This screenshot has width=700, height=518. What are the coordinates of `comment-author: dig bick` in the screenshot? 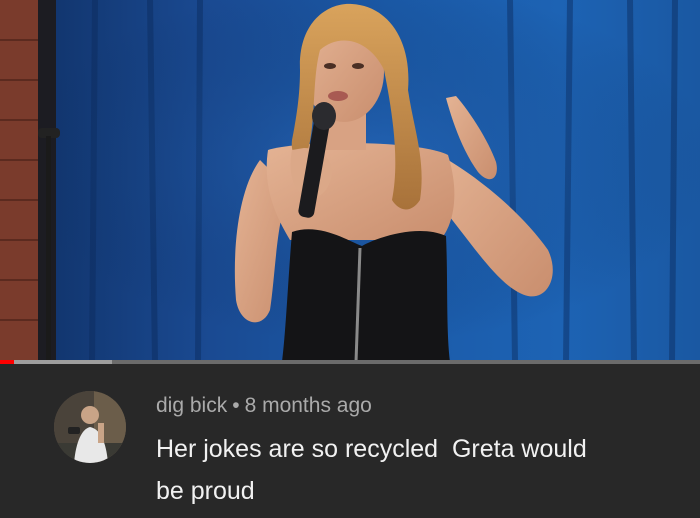 It's located at (191, 405).